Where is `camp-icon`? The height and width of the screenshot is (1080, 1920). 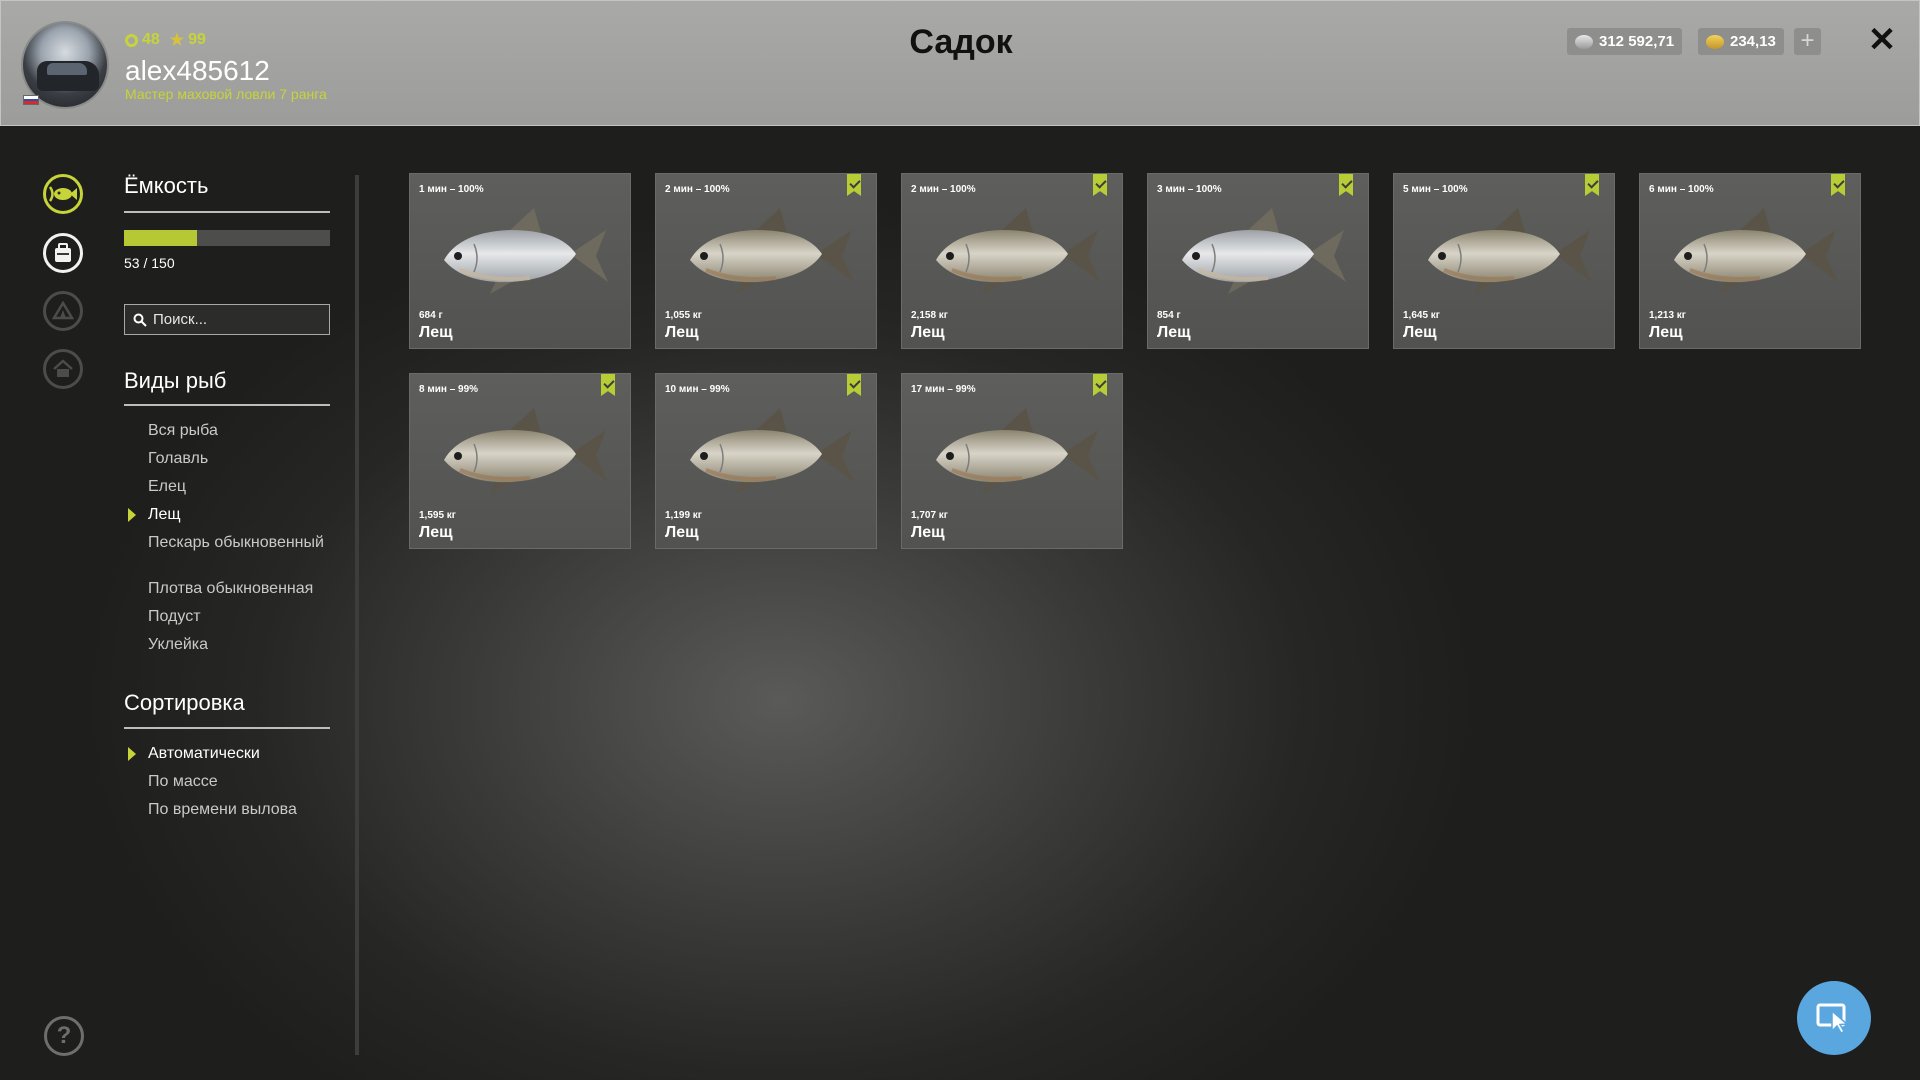 camp-icon is located at coordinates (63, 311).